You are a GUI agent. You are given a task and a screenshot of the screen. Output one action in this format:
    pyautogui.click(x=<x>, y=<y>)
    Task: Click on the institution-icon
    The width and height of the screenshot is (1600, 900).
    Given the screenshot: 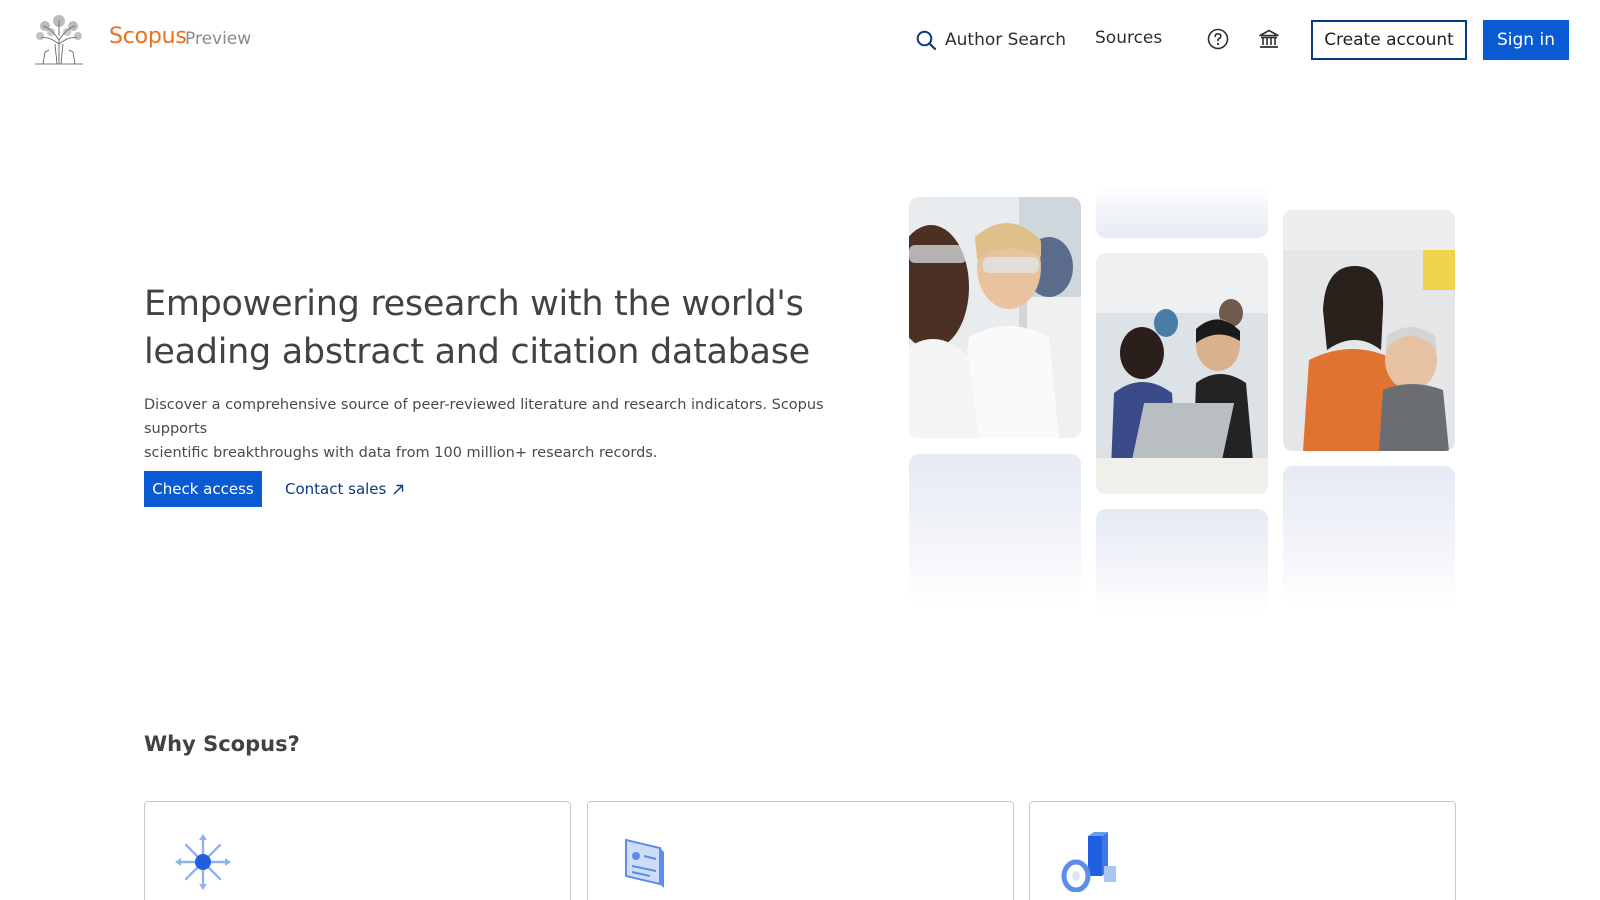 What is the action you would take?
    pyautogui.click(x=1269, y=39)
    